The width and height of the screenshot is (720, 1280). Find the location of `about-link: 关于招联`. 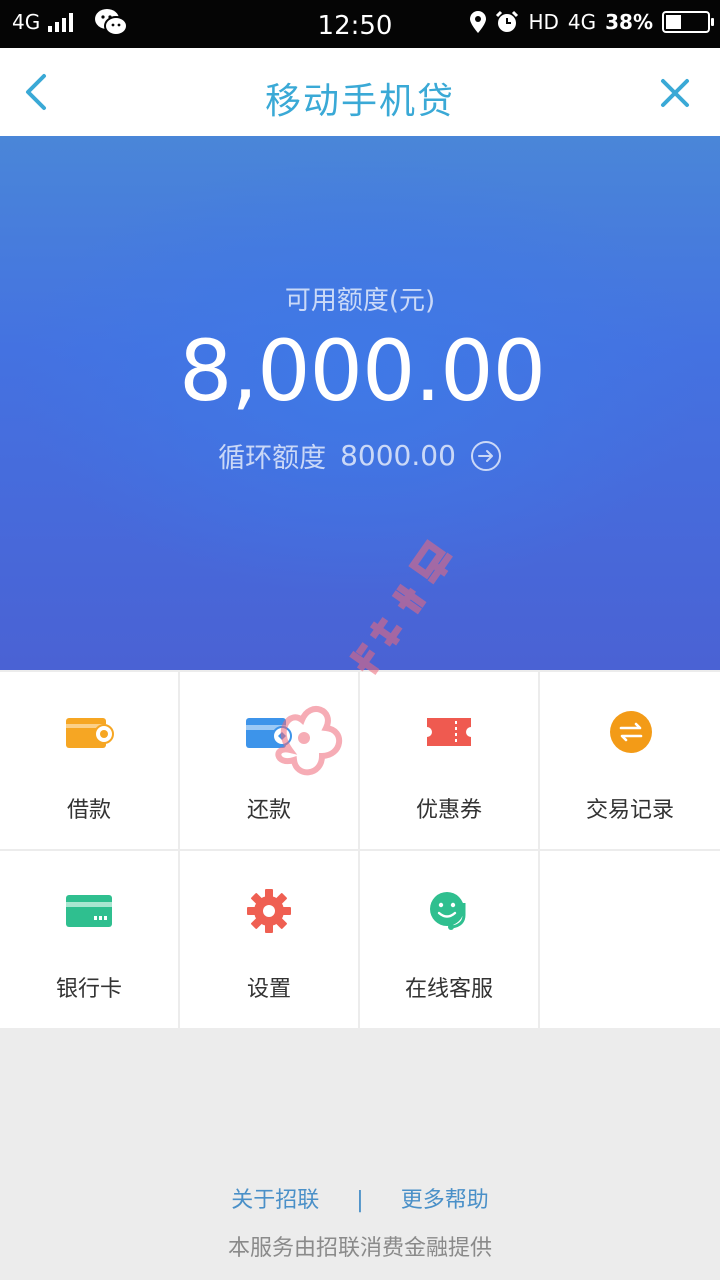

about-link: 关于招联 is located at coordinates (275, 1198).